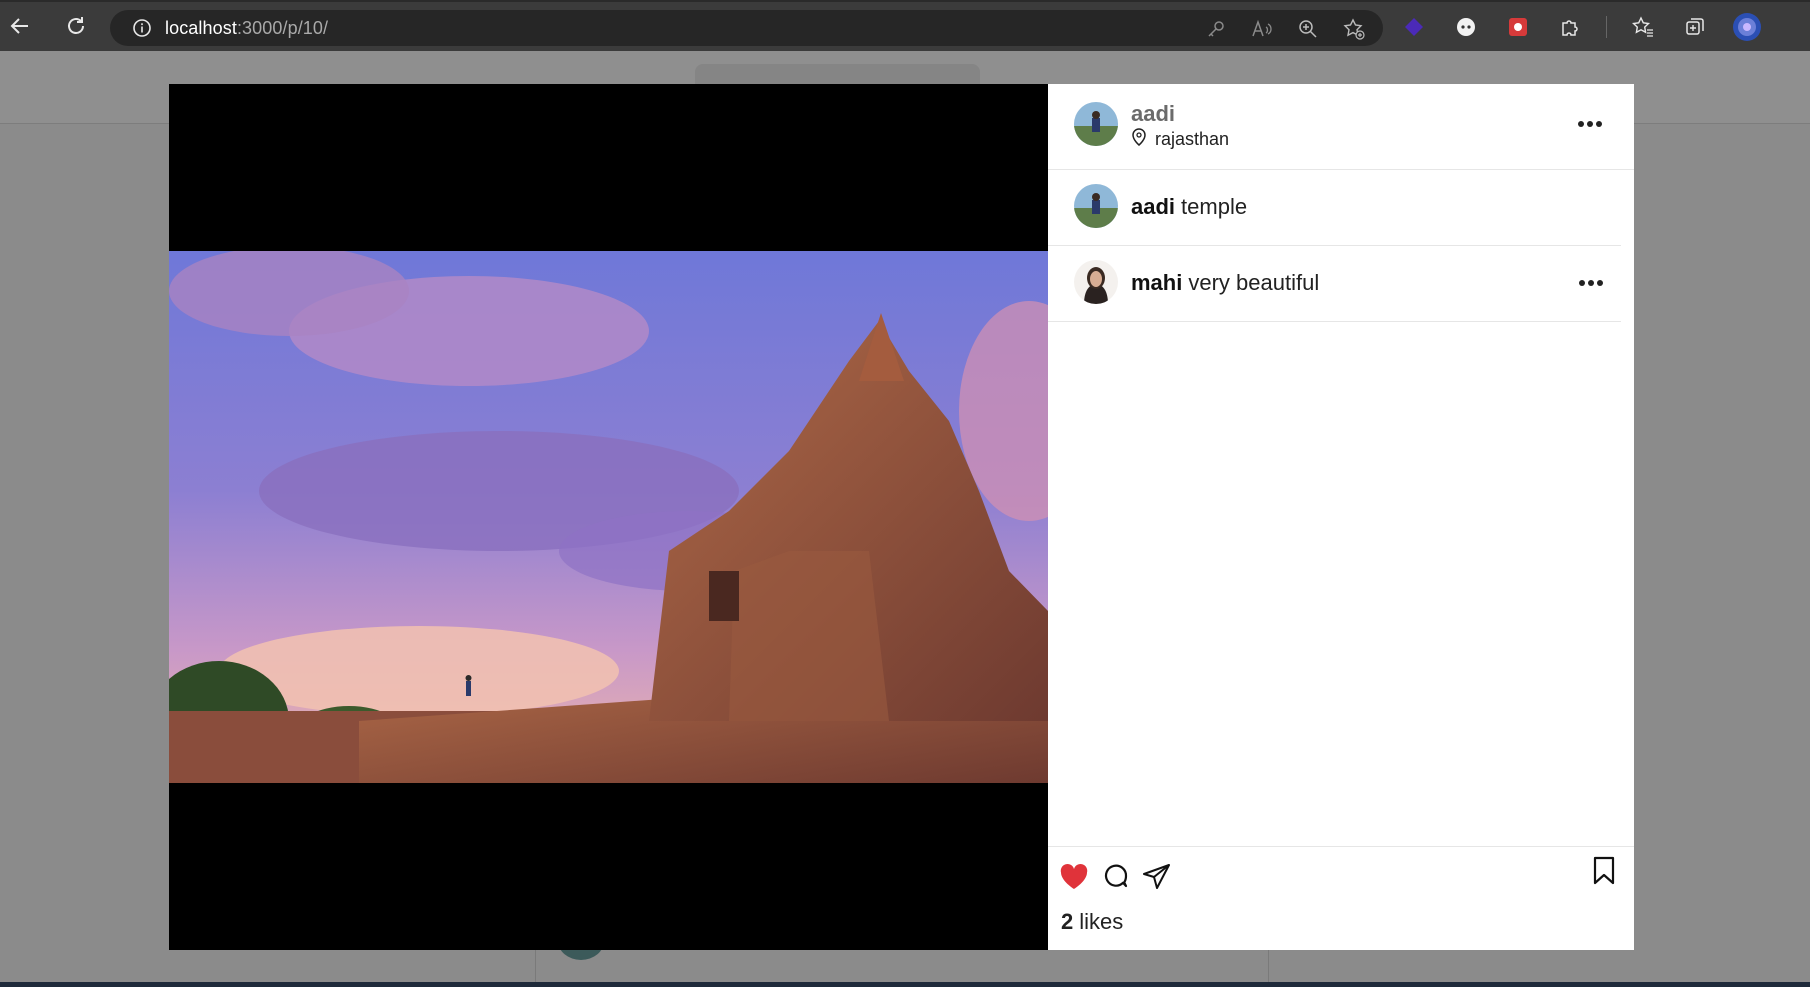  Describe the element at coordinates (20, 26) in the screenshot. I see `back-arrow-icon` at that location.